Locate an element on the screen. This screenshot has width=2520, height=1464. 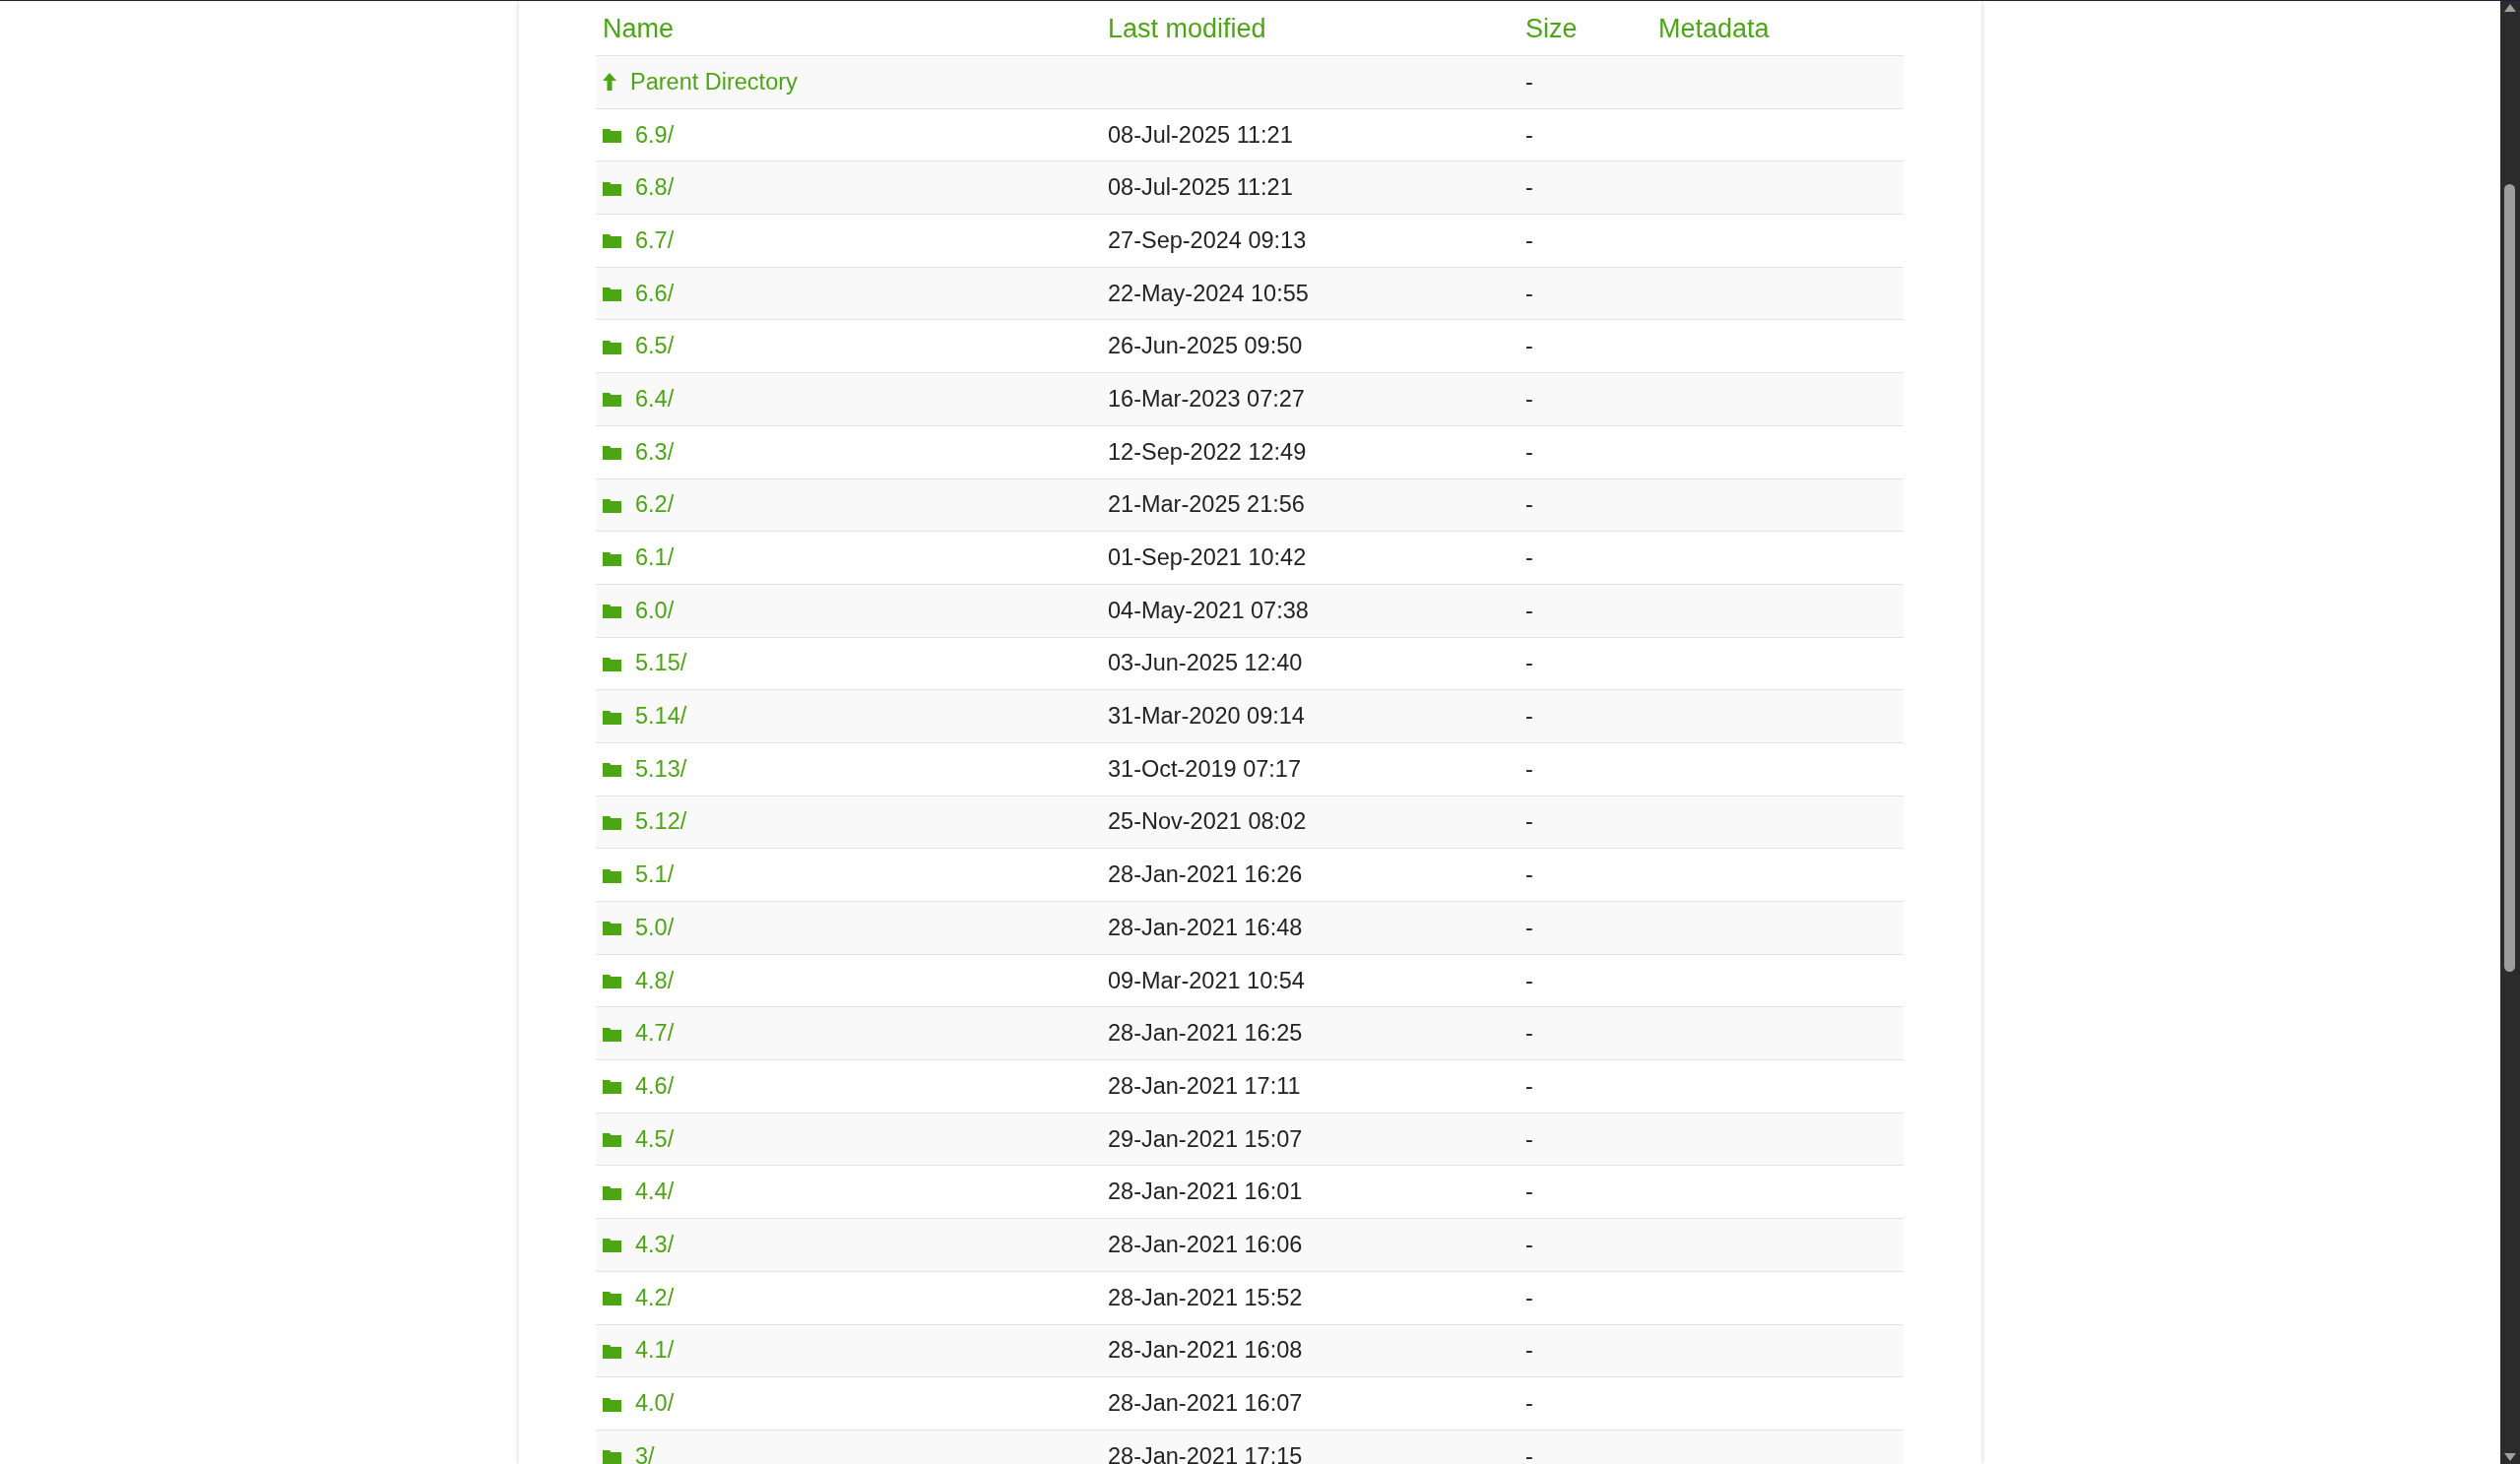
folder-link: 6.4/ is located at coordinates (655, 399).